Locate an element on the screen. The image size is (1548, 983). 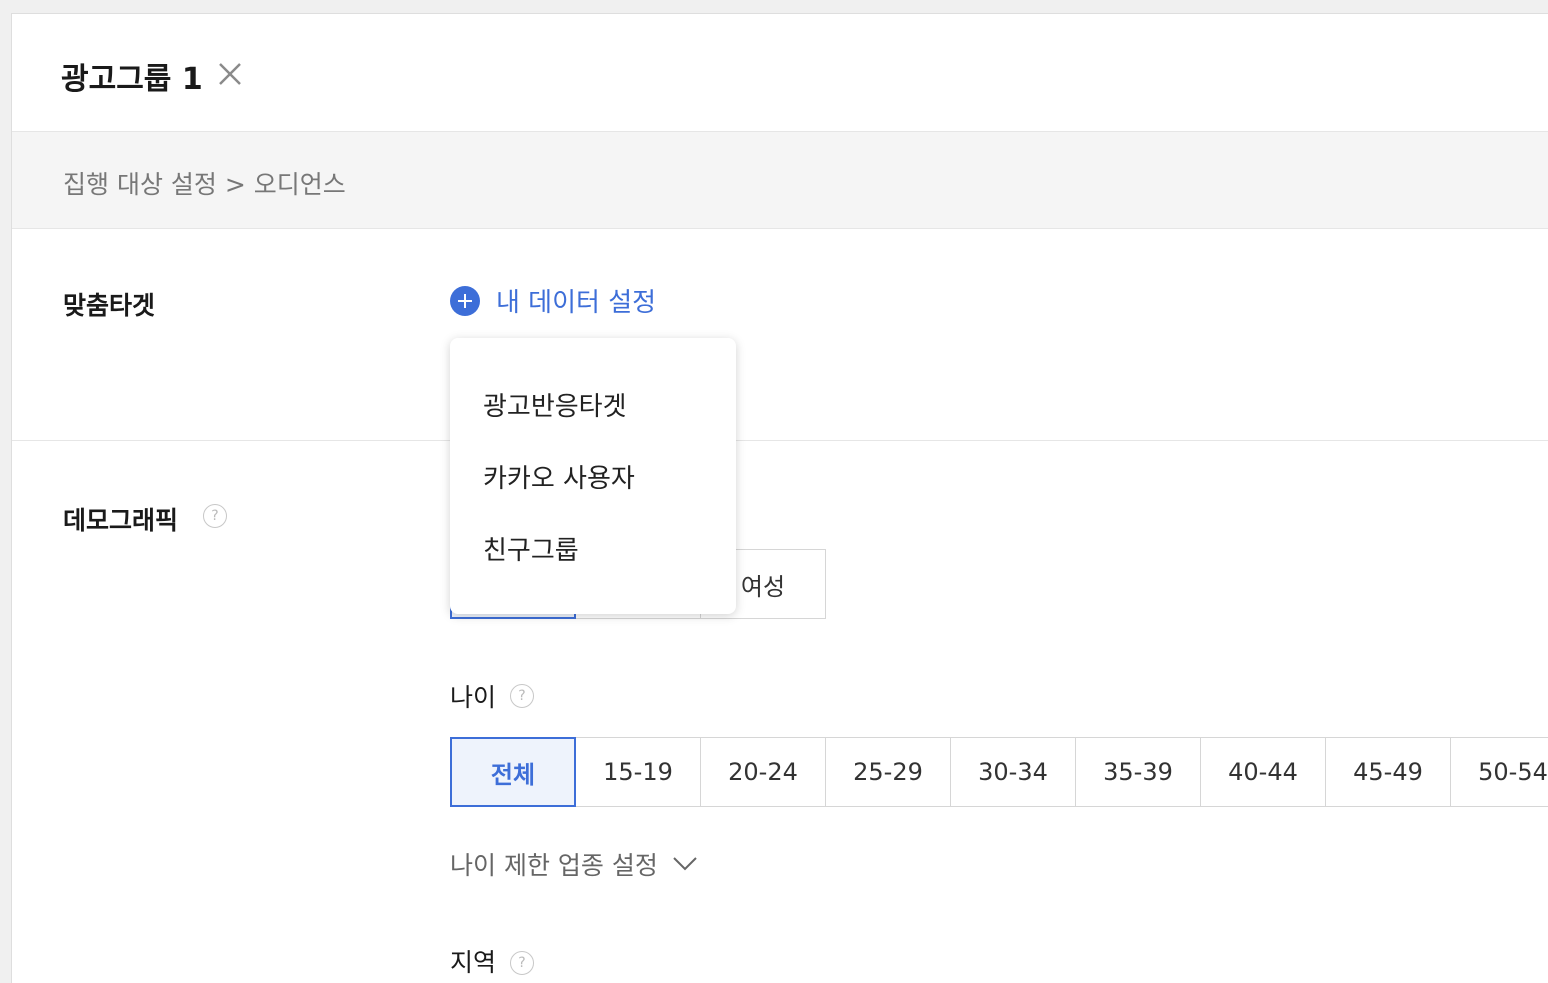
age-option: 20-24 is located at coordinates (763, 772).